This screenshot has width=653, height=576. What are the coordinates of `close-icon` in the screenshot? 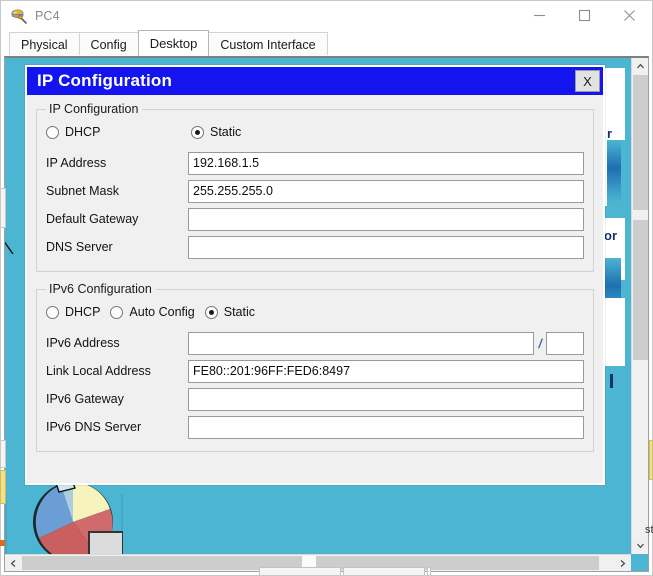 It's located at (629, 15).